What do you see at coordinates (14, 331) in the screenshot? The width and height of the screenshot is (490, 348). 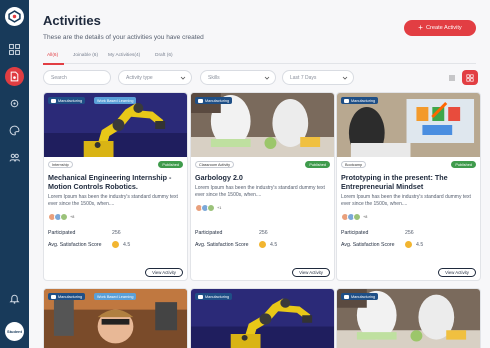 I see `user-avatar: Student` at bounding box center [14, 331].